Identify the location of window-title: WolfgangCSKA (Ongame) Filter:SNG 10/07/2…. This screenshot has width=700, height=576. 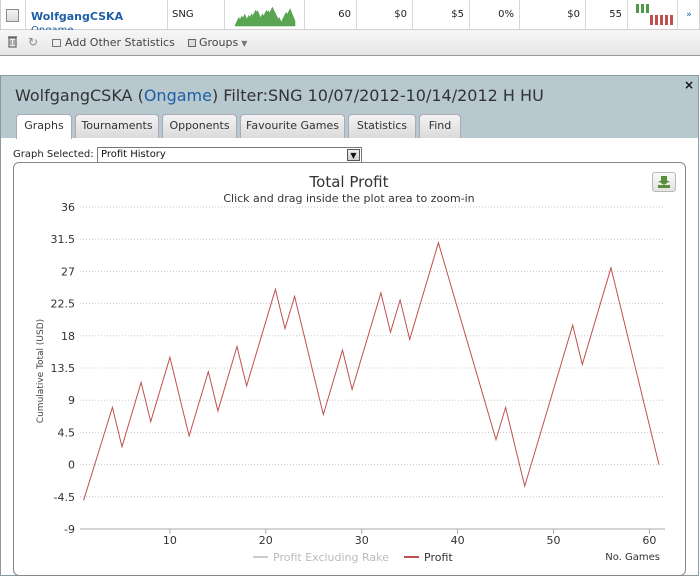
(279, 95).